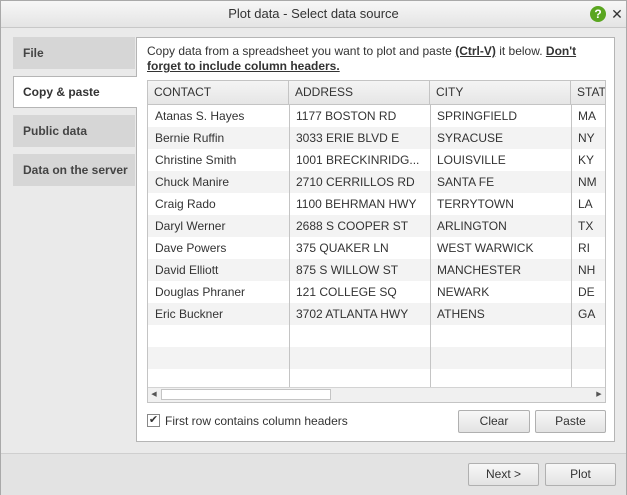 This screenshot has width=627, height=495. I want to click on tab-label: File, so click(33, 53).